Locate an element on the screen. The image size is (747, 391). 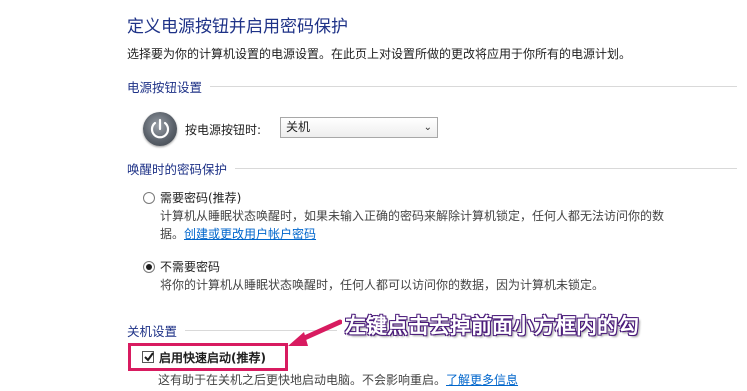
no-password-desc: 将你的计算机从睡眠状态唤醒时，任何人都可以访问你的数据，因为计算机未锁定。 is located at coordinates (382, 285).